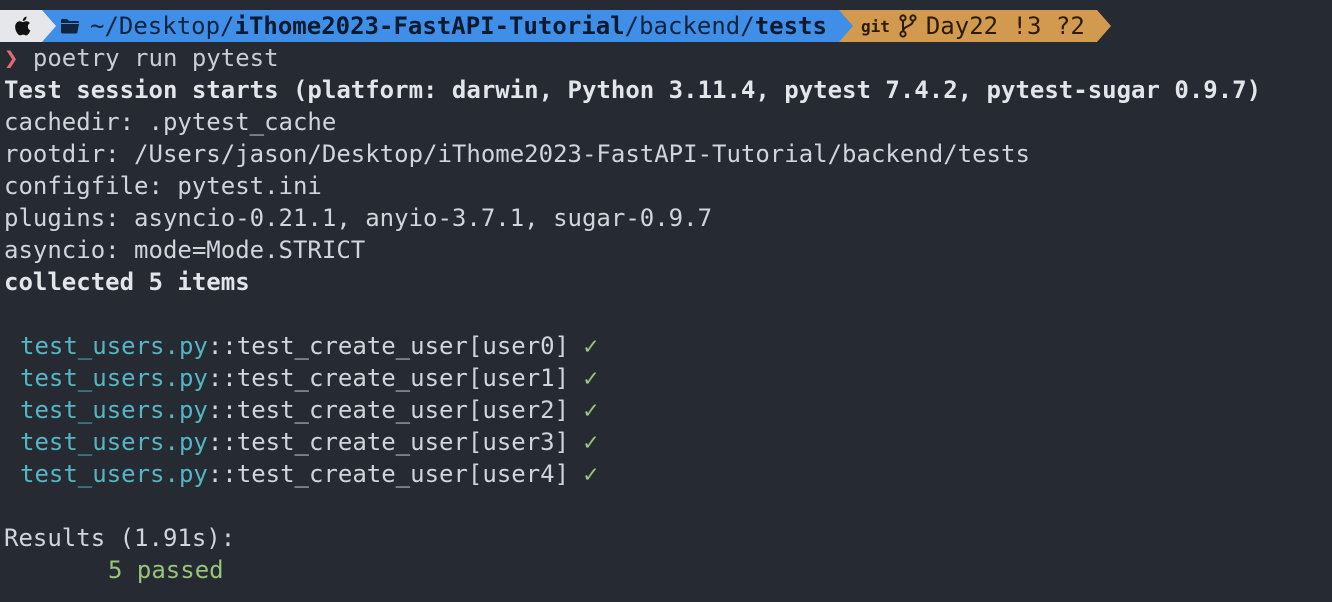  I want to click on prompt-os-segment, so click(21, 26).